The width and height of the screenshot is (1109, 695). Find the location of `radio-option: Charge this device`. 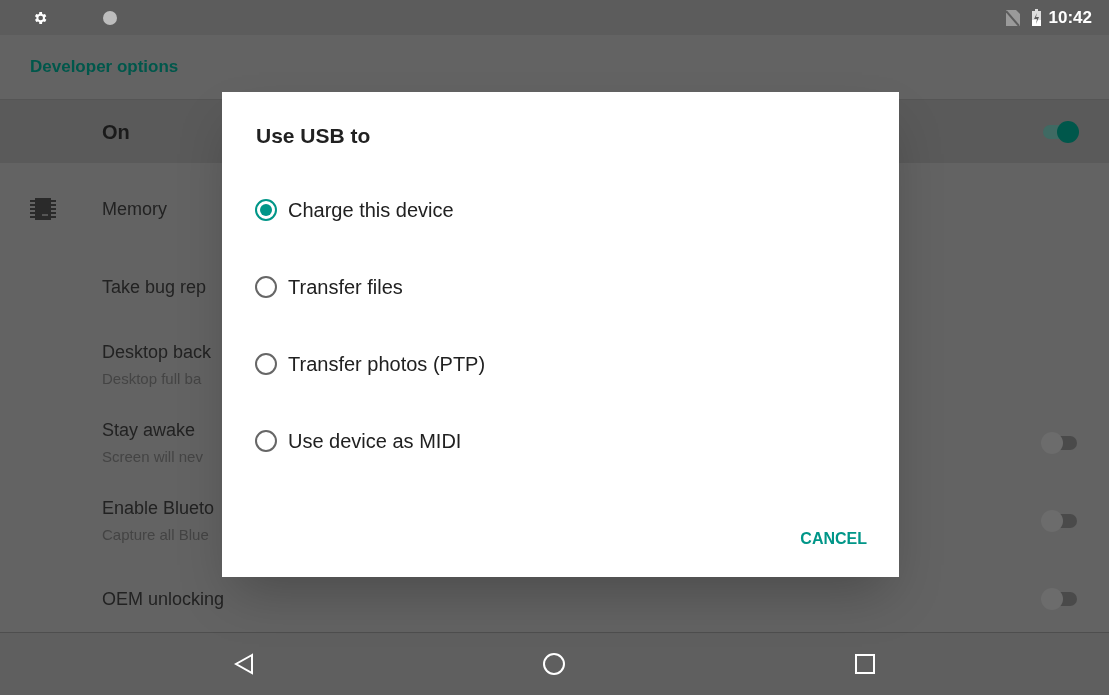

radio-option: Charge this device is located at coordinates (560, 209).